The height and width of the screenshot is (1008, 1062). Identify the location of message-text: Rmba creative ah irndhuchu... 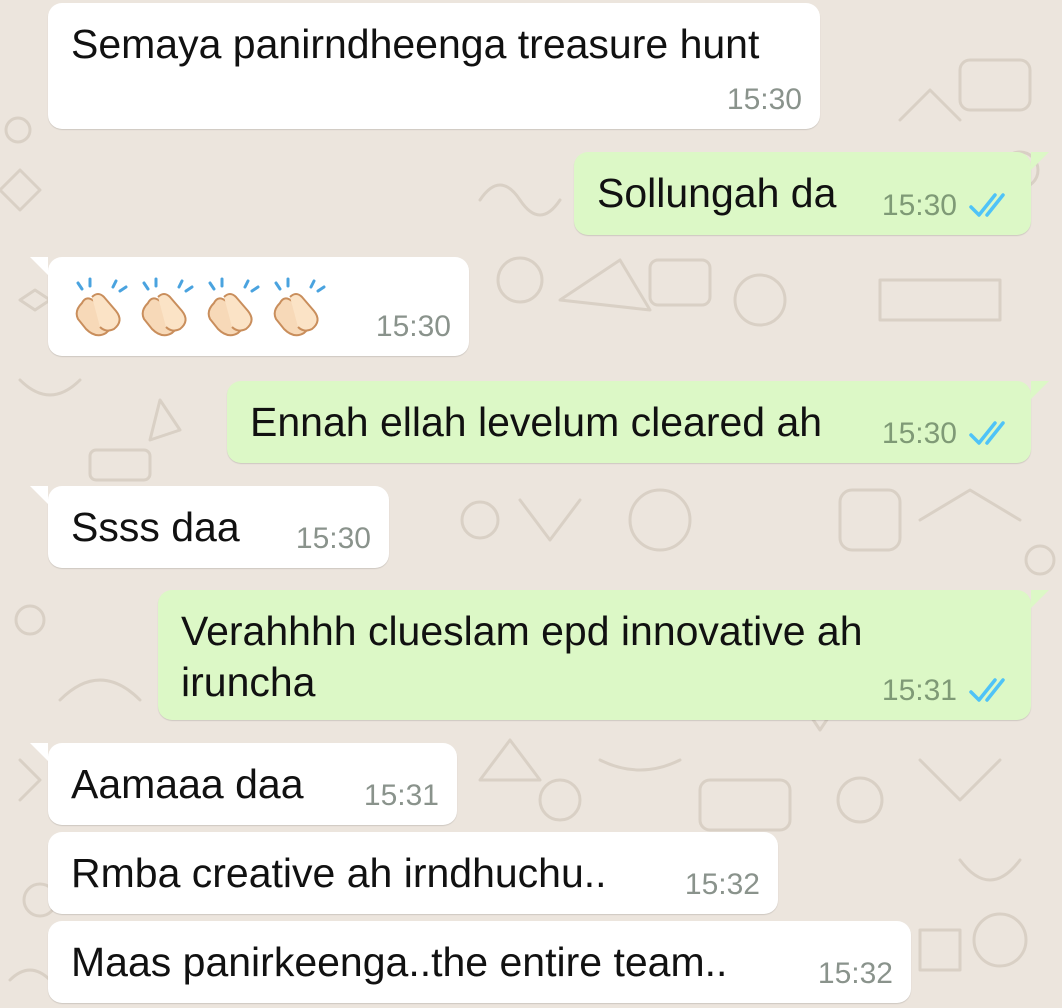
(339, 873).